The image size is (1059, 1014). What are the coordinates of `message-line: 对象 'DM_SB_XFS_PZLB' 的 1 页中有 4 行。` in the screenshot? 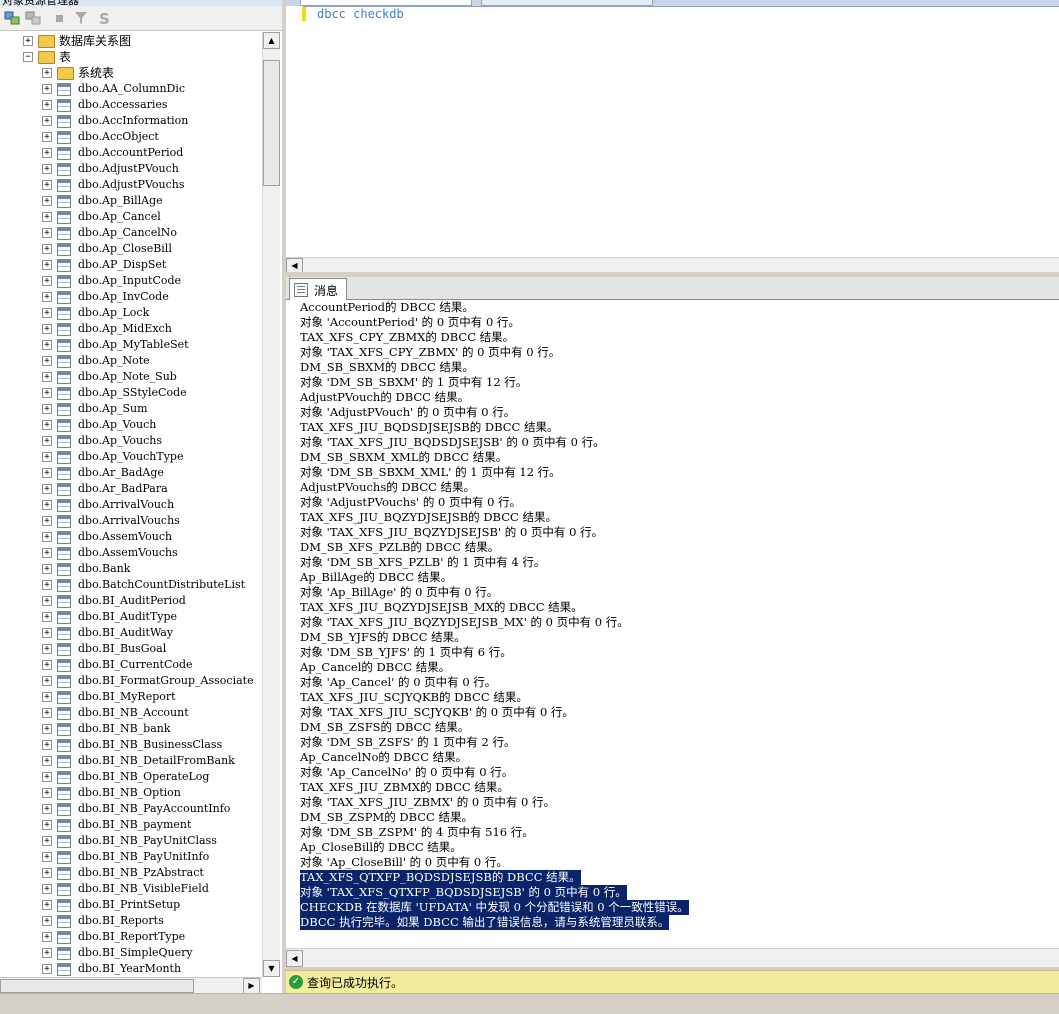 It's located at (422, 562).